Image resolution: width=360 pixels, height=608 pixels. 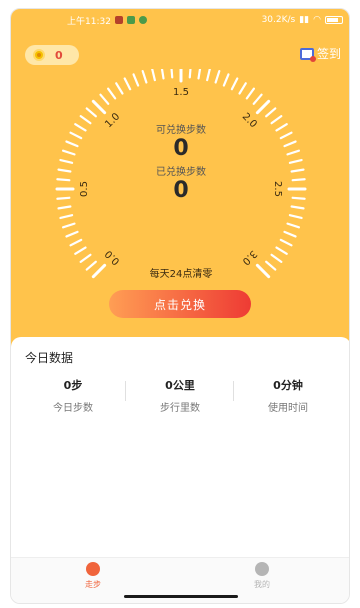 I want to click on battery-icon, so click(x=334, y=20).